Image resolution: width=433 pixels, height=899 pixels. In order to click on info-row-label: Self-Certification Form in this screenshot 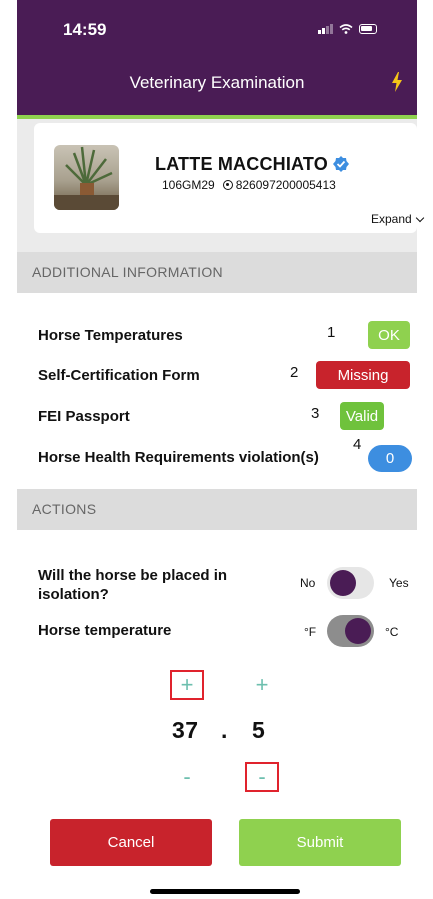, I will do `click(119, 375)`.